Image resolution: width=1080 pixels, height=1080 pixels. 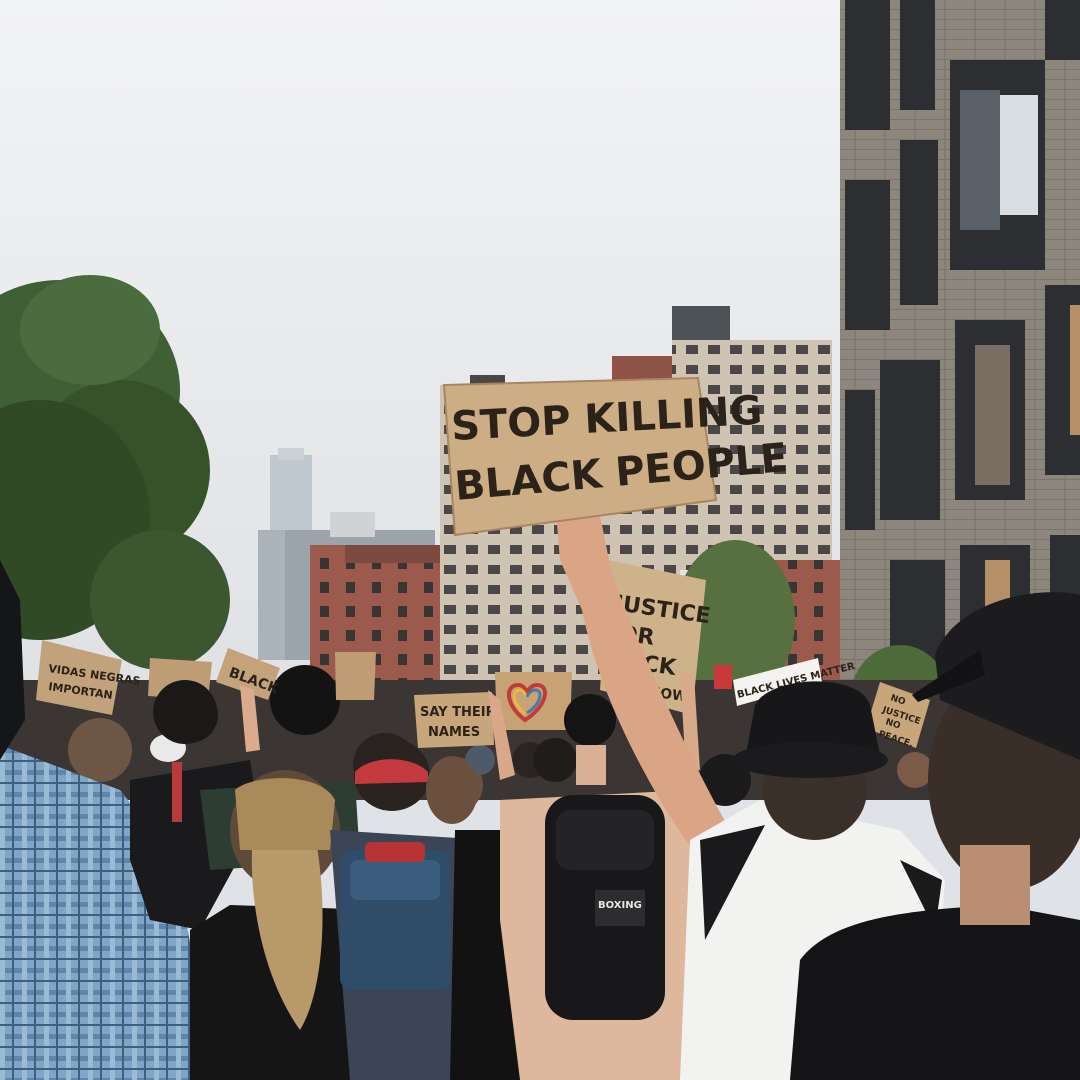 I want to click on sign-rainbow-heart, so click(x=533, y=701).